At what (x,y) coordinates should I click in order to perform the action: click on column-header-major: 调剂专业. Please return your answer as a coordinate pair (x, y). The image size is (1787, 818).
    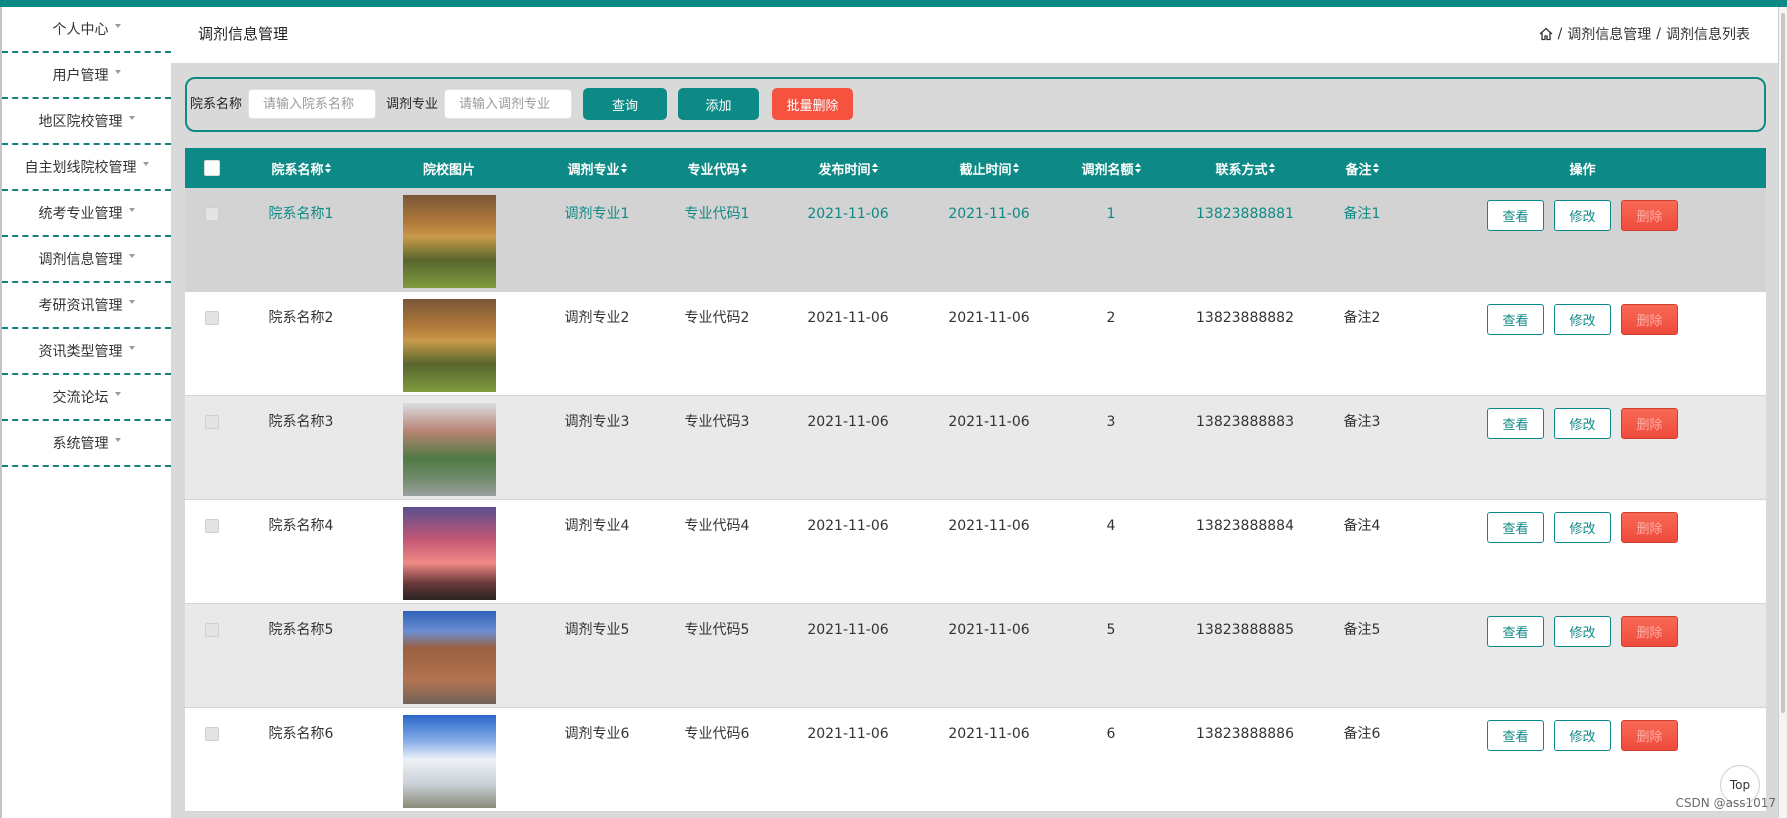
    Looking at the image, I should click on (597, 168).